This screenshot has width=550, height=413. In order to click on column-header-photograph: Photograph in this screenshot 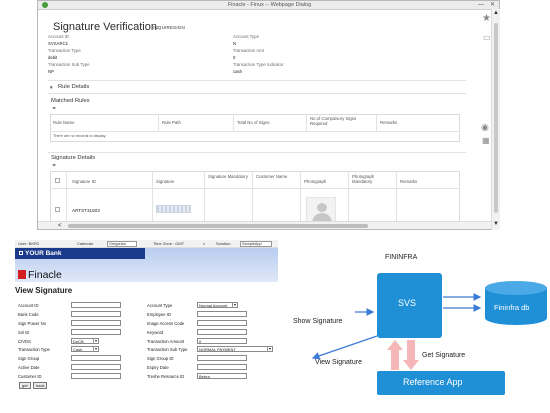, I will do `click(315, 181)`.